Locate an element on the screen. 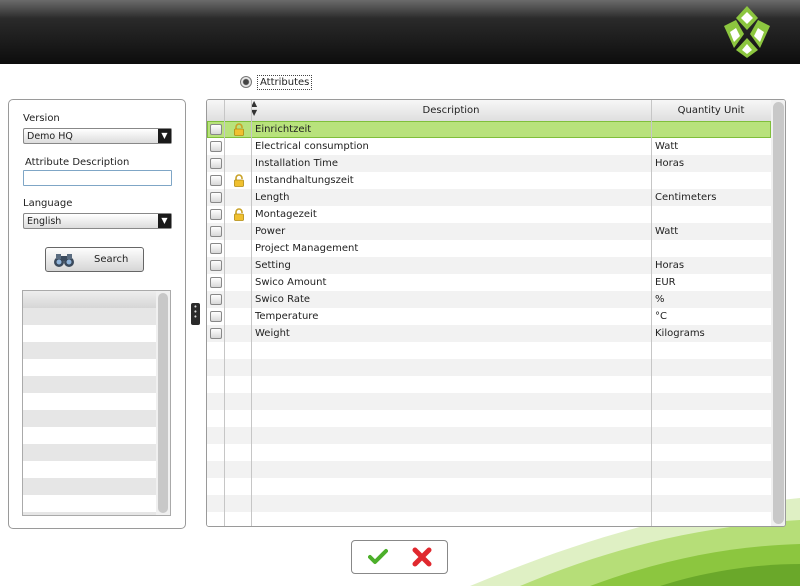 The width and height of the screenshot is (800, 586). attribute-description-label: Attribute Description is located at coordinates (77, 162).